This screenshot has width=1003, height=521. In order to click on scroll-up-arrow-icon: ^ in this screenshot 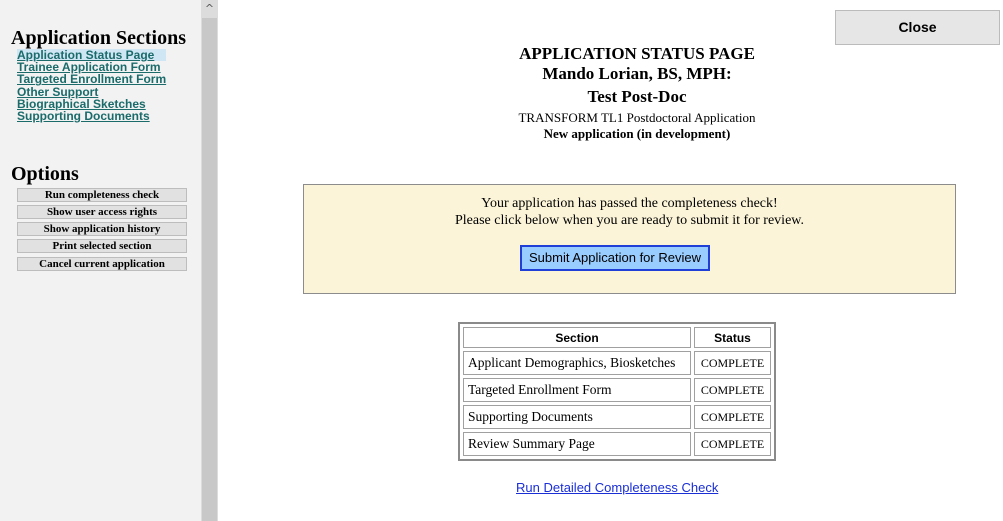, I will do `click(209, 9)`.